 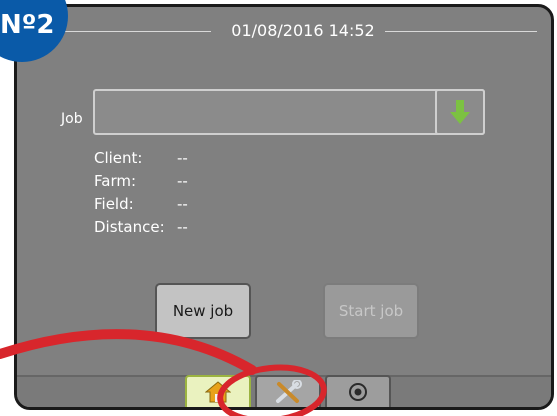 What do you see at coordinates (129, 227) in the screenshot?
I see `info-key: Distance:` at bounding box center [129, 227].